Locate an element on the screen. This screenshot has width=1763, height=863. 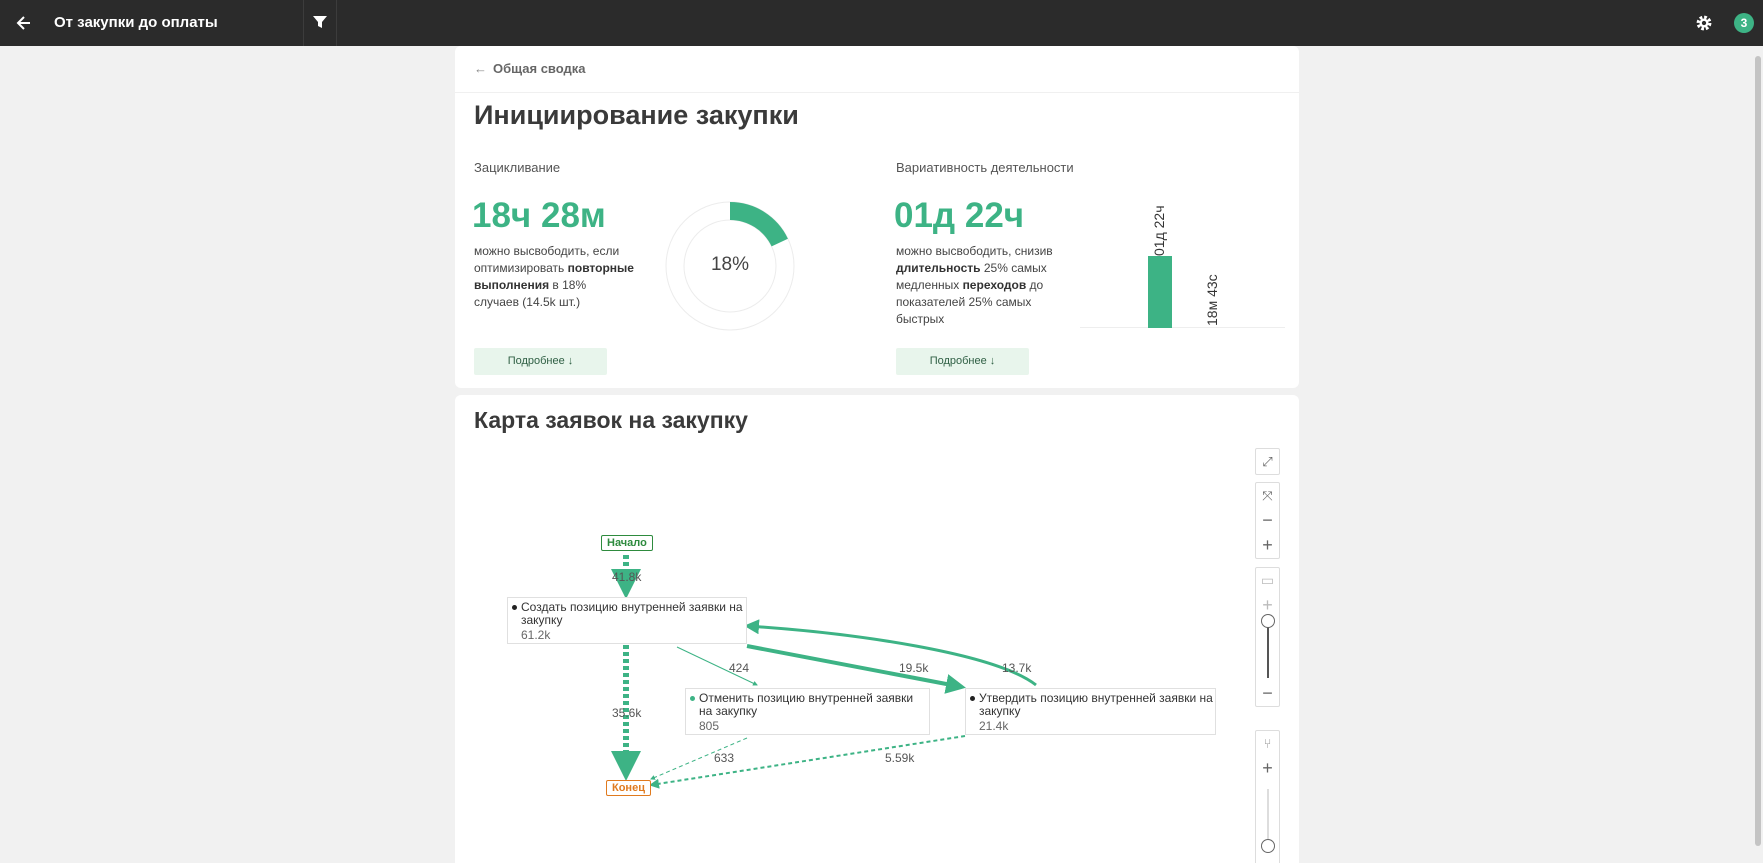
zoom-controls: ⤧ − + is located at coordinates (1267, 520).